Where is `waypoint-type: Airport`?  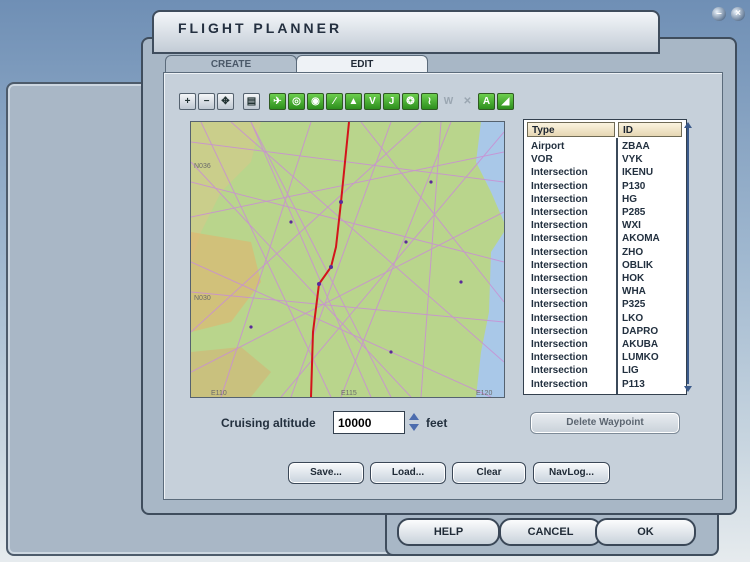
waypoint-type: Airport is located at coordinates (548, 146).